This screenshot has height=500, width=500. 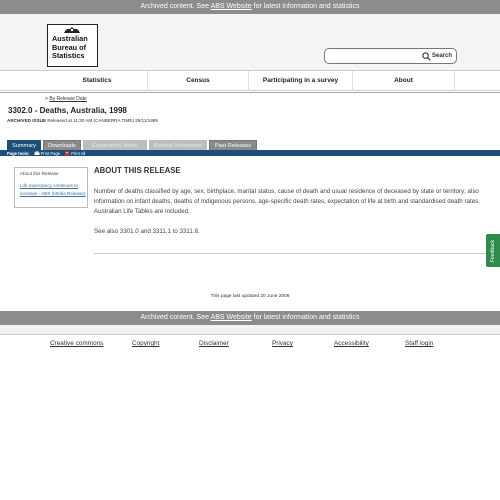 I want to click on pdf-icon, so click(x=67, y=153).